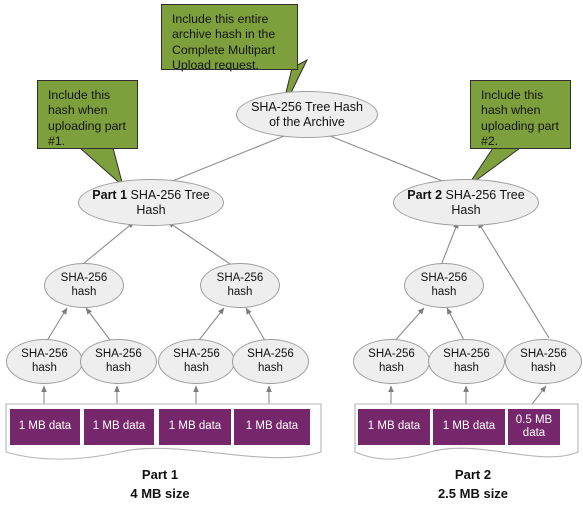 This screenshot has height=513, width=583. I want to click on callout-part1-line-1: Include this, so click(79, 95).